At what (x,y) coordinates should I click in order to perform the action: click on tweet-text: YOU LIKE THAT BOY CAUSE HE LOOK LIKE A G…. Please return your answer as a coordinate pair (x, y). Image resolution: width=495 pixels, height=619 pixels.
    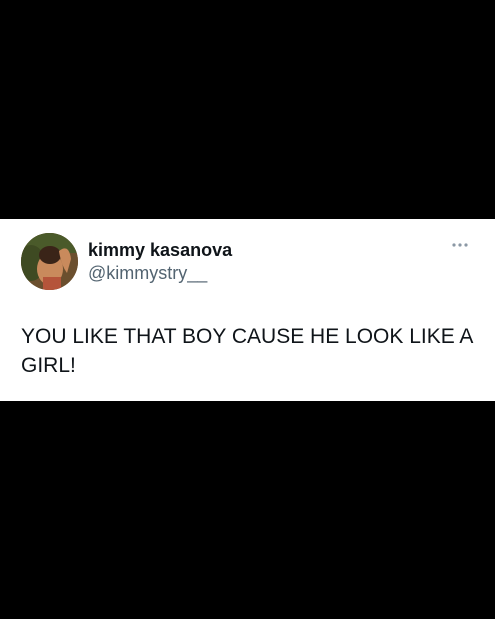
    Looking at the image, I should click on (247, 351).